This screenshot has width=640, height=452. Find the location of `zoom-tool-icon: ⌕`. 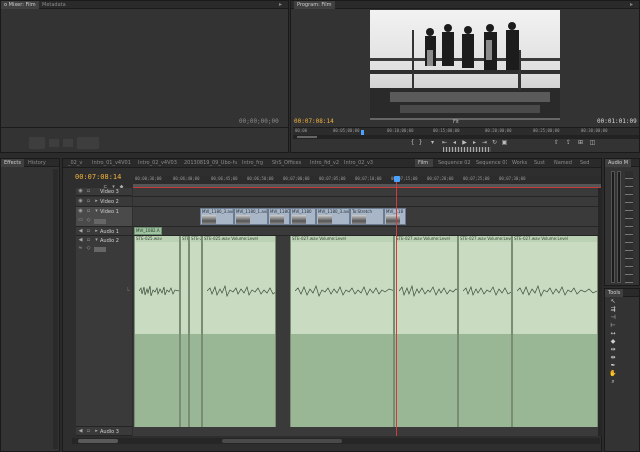

zoom-tool-icon: ⌕ is located at coordinates (613, 381).